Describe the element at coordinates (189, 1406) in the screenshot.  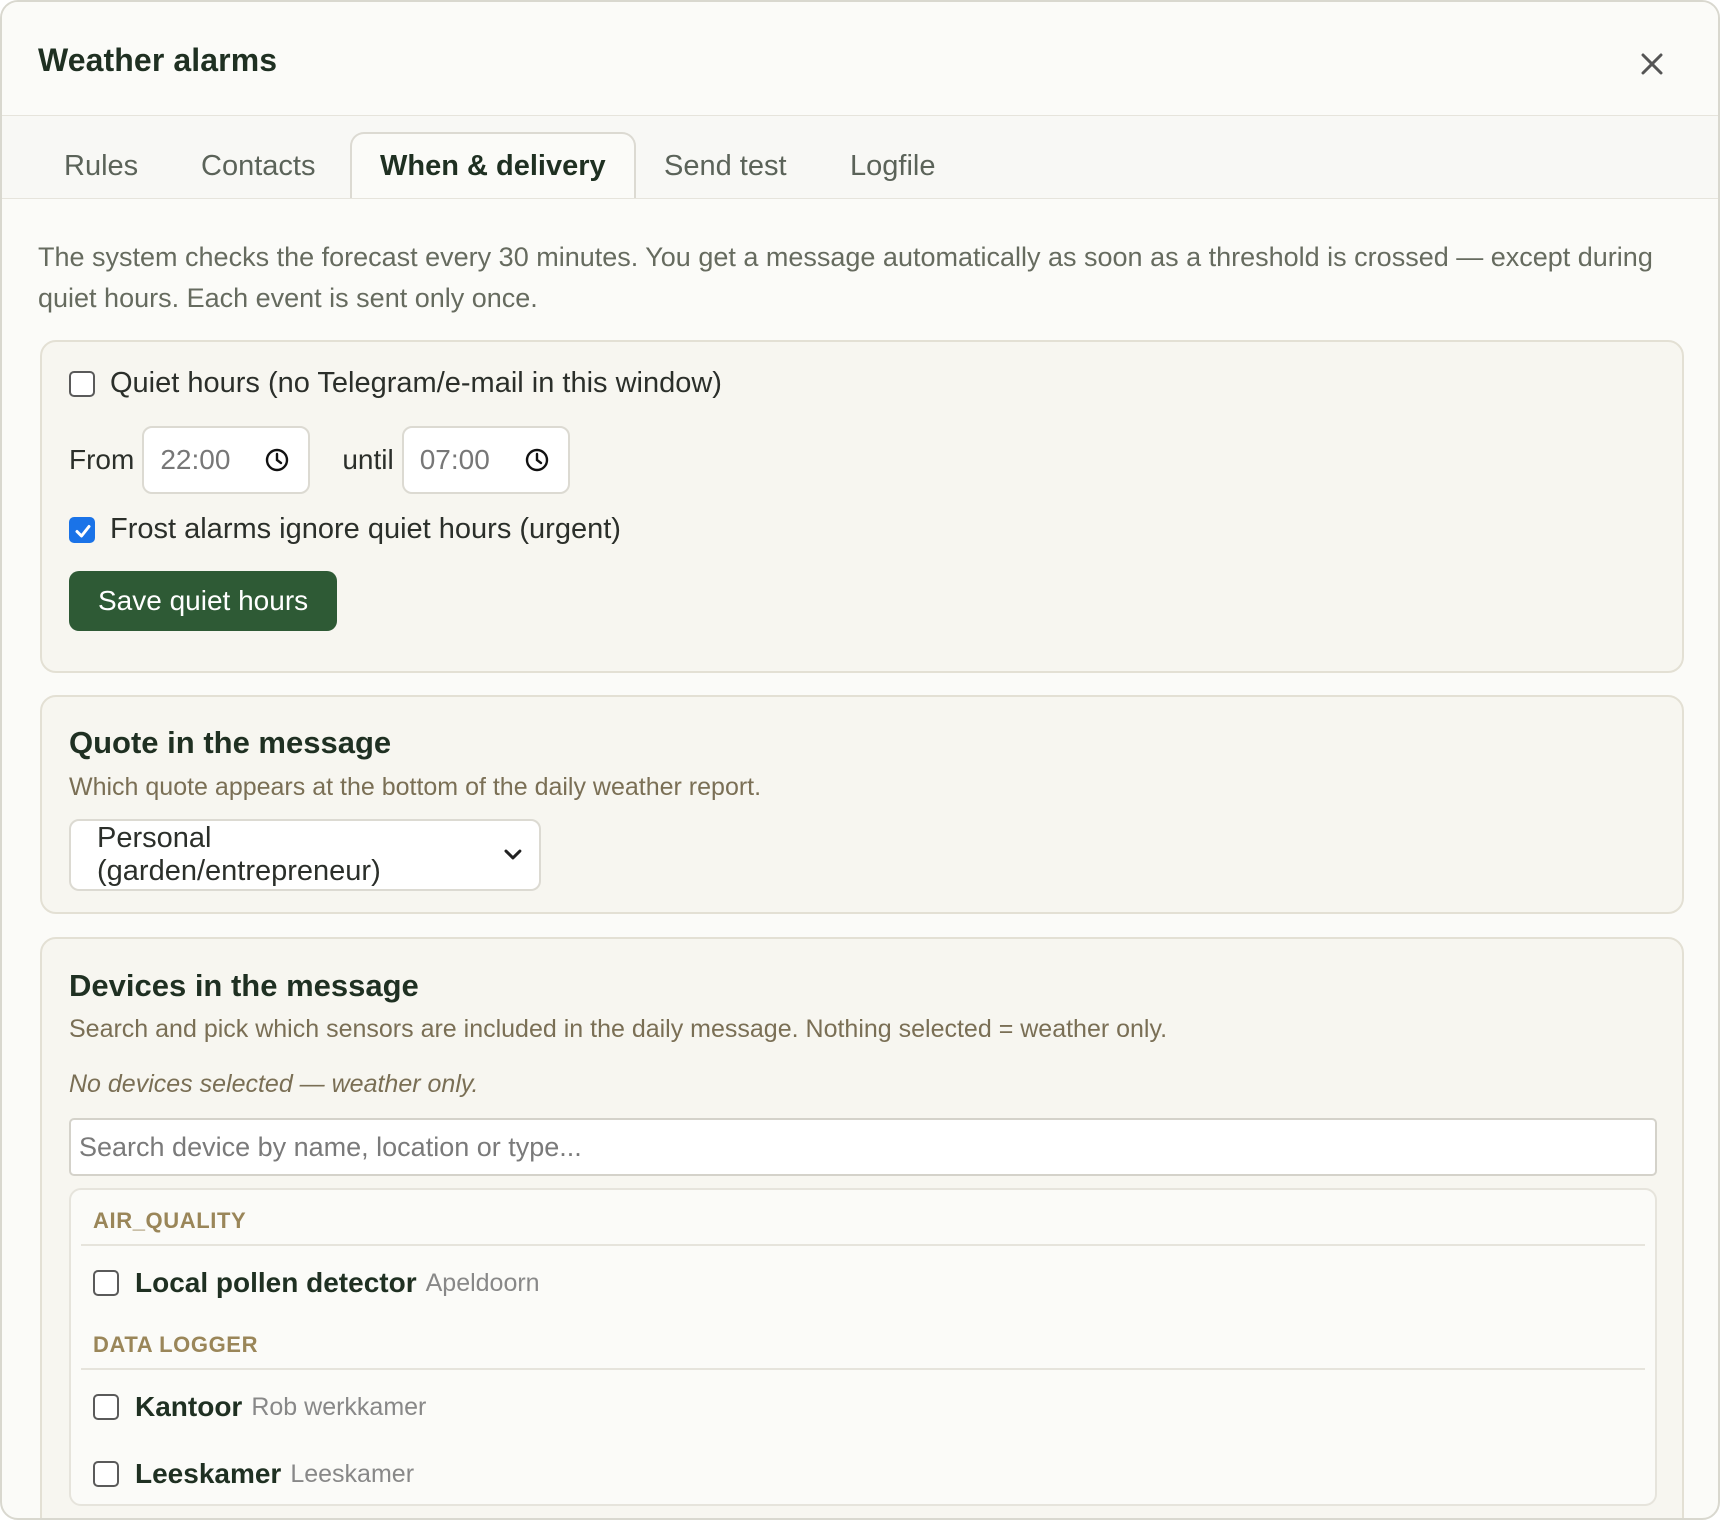
I see `device-name: Kantoor` at that location.